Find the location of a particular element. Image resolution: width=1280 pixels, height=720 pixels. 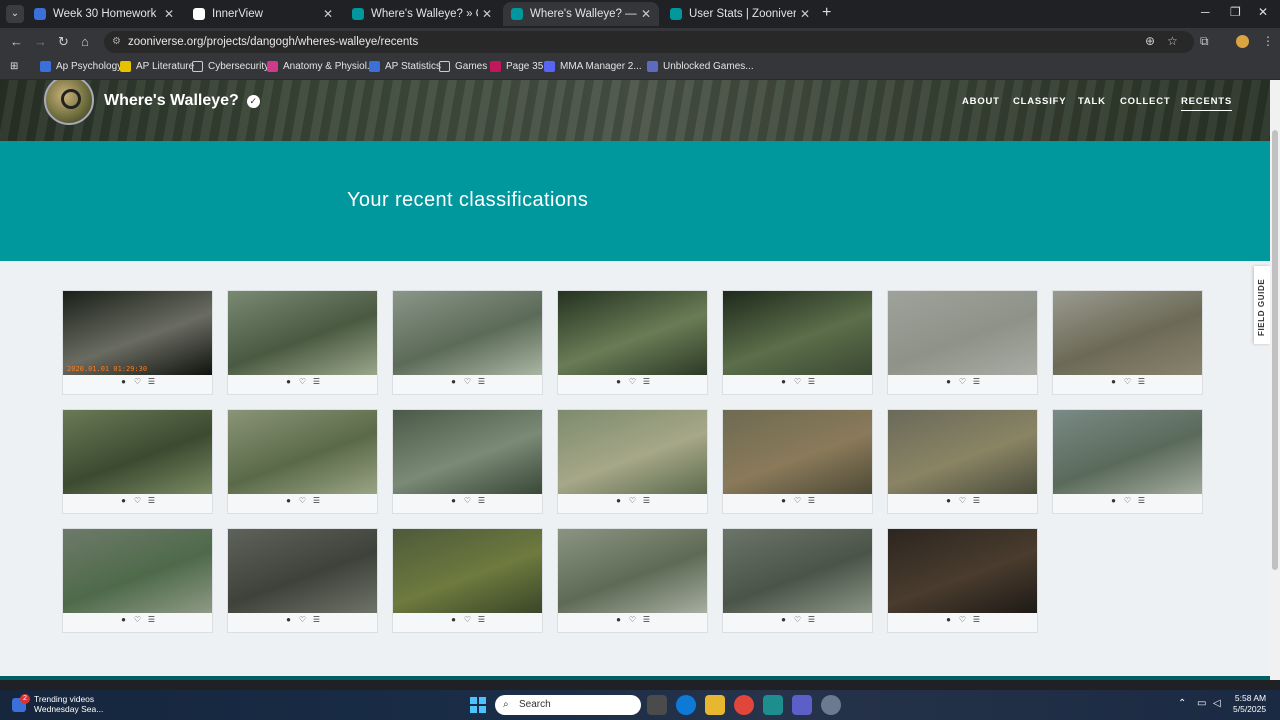

bookmark-item: AP Literature is located at coordinates (157, 66).